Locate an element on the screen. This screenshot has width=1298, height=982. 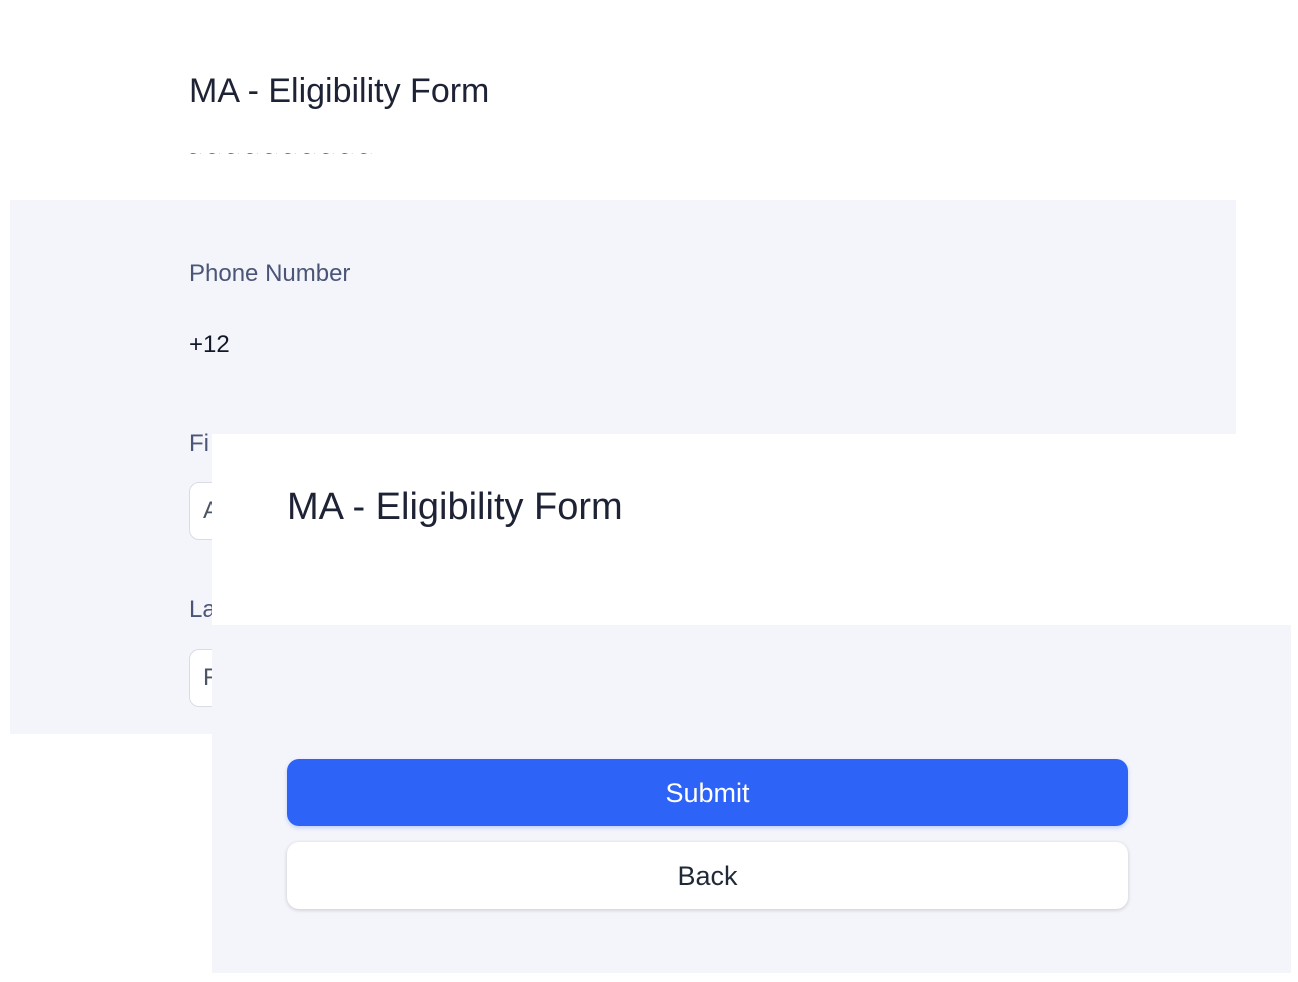
background-subtitle-clipped: ~ ~ ~ ~ ~ ~ ~ ~ ~ ~ is located at coordinates (339, 146).